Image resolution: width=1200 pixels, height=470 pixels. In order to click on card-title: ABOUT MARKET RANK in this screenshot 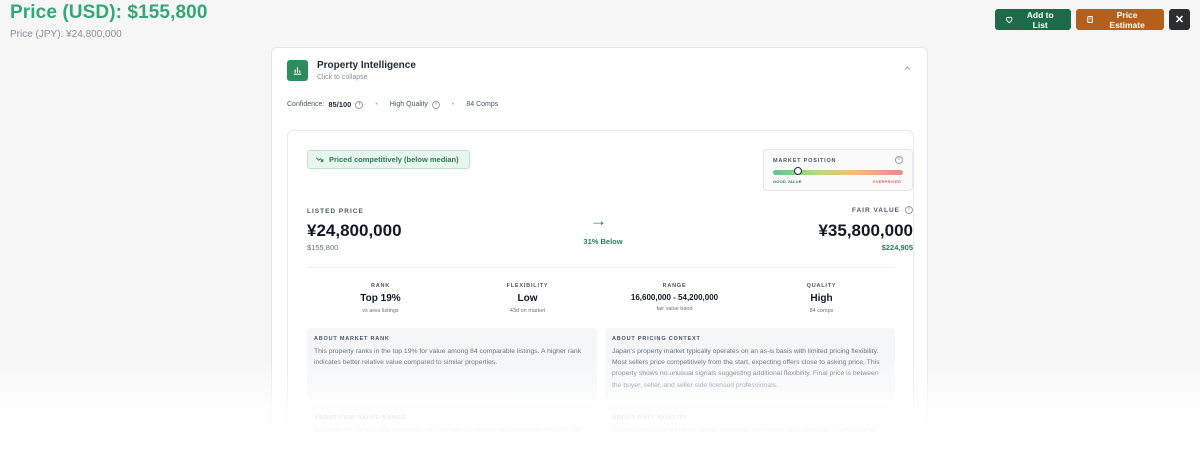, I will do `click(352, 339)`.